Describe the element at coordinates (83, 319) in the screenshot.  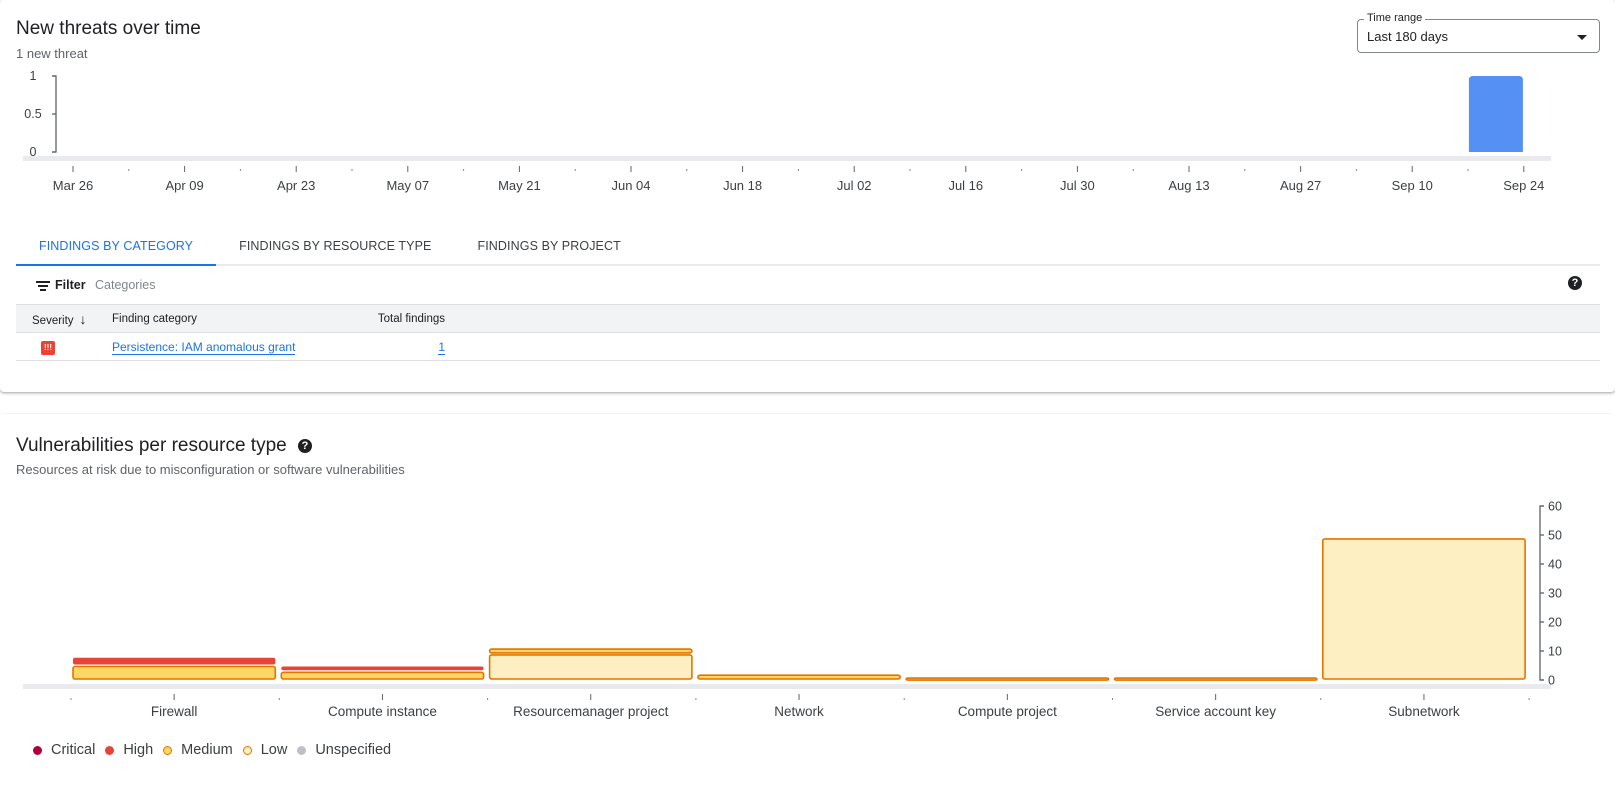
I see `sort-arrow-icon: ↓` at that location.